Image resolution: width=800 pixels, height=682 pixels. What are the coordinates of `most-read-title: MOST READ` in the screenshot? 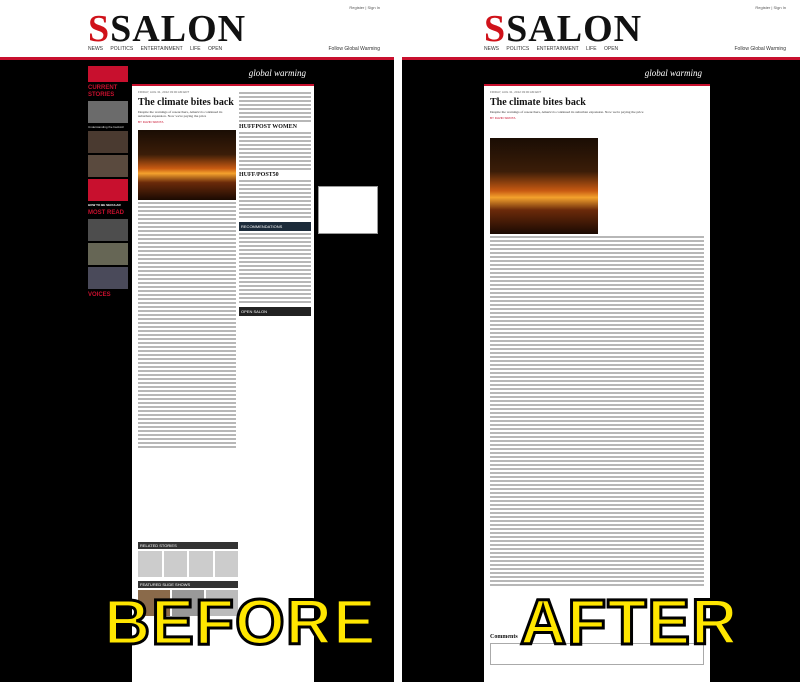 It's located at (106, 213).